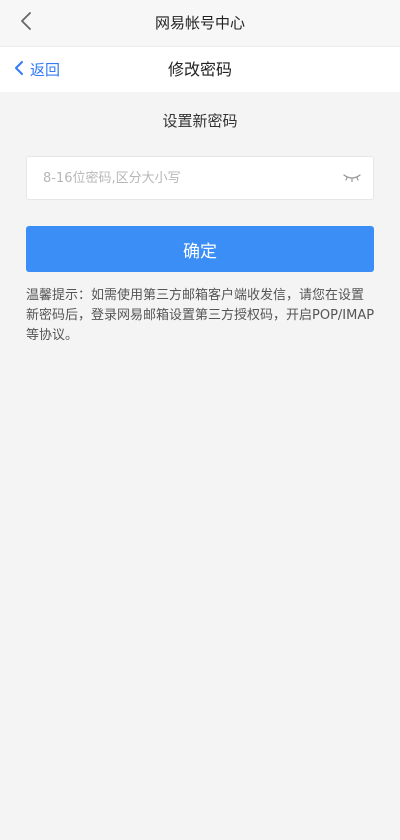  I want to click on header-title: 网易帐号中心, so click(199, 23).